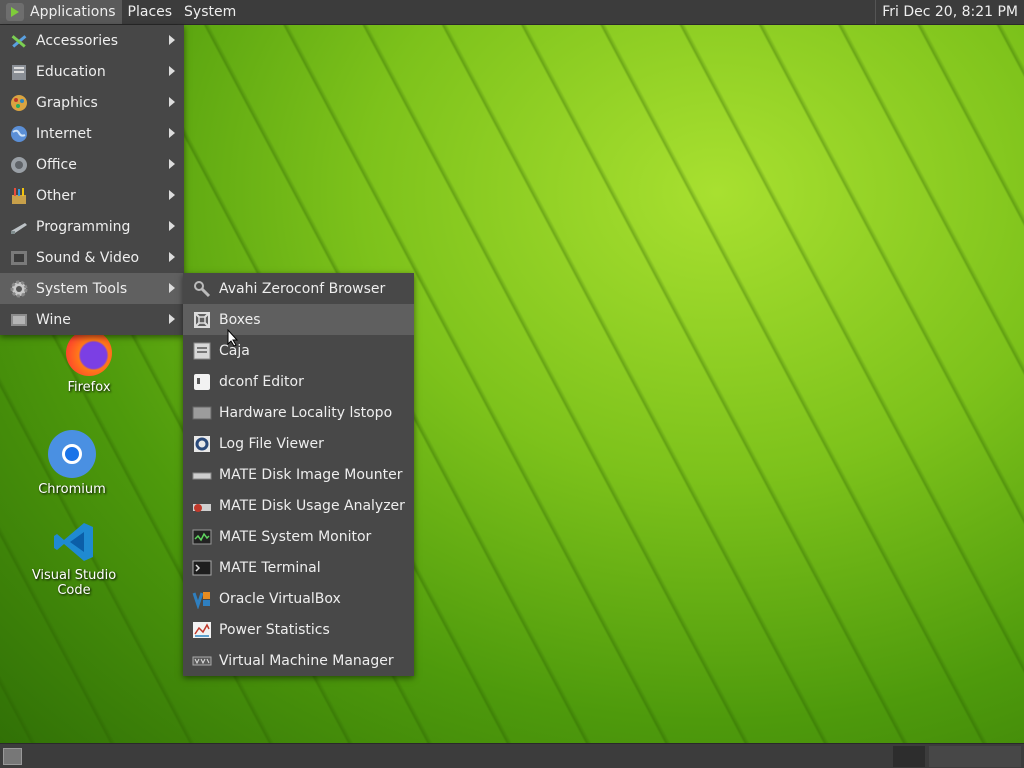 This screenshot has height=768, width=1024. Describe the element at coordinates (306, 412) in the screenshot. I see `menu-item-label: Hardware Locality lstopo` at that location.